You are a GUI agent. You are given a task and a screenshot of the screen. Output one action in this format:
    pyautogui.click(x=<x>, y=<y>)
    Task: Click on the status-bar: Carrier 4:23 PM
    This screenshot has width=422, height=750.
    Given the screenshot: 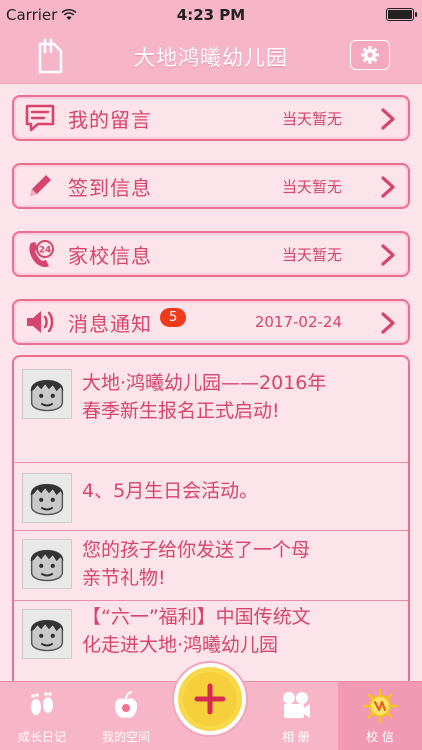 What is the action you would take?
    pyautogui.click(x=211, y=15)
    